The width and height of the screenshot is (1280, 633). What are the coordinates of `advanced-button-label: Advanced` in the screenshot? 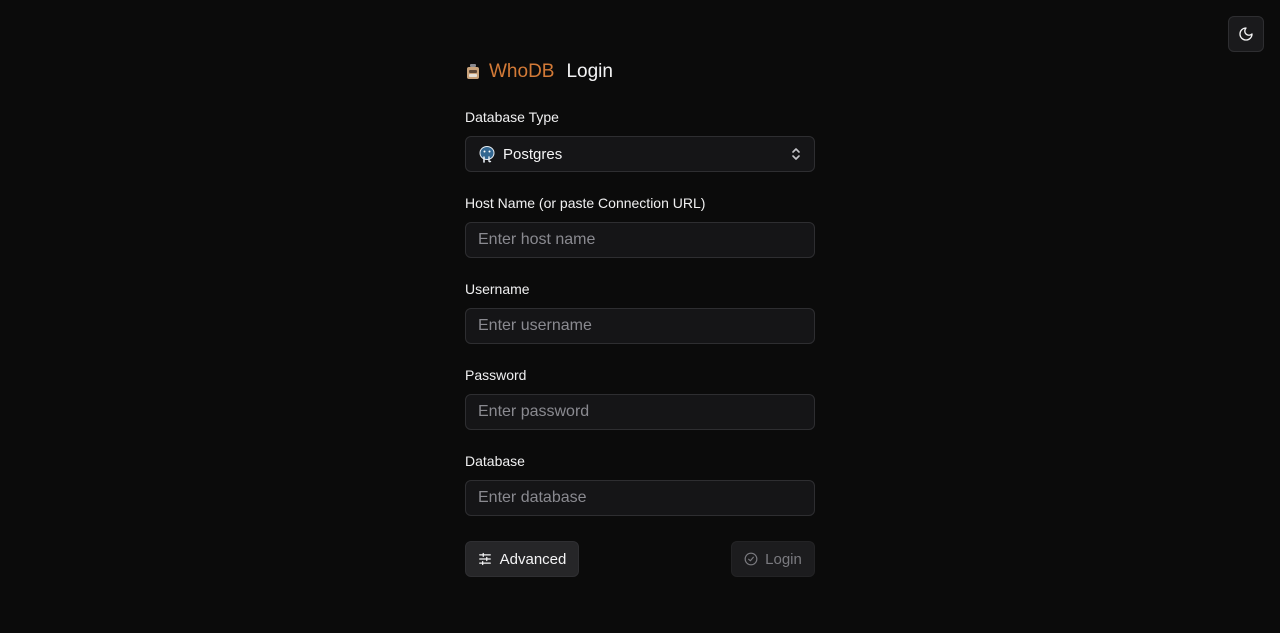 It's located at (533, 559).